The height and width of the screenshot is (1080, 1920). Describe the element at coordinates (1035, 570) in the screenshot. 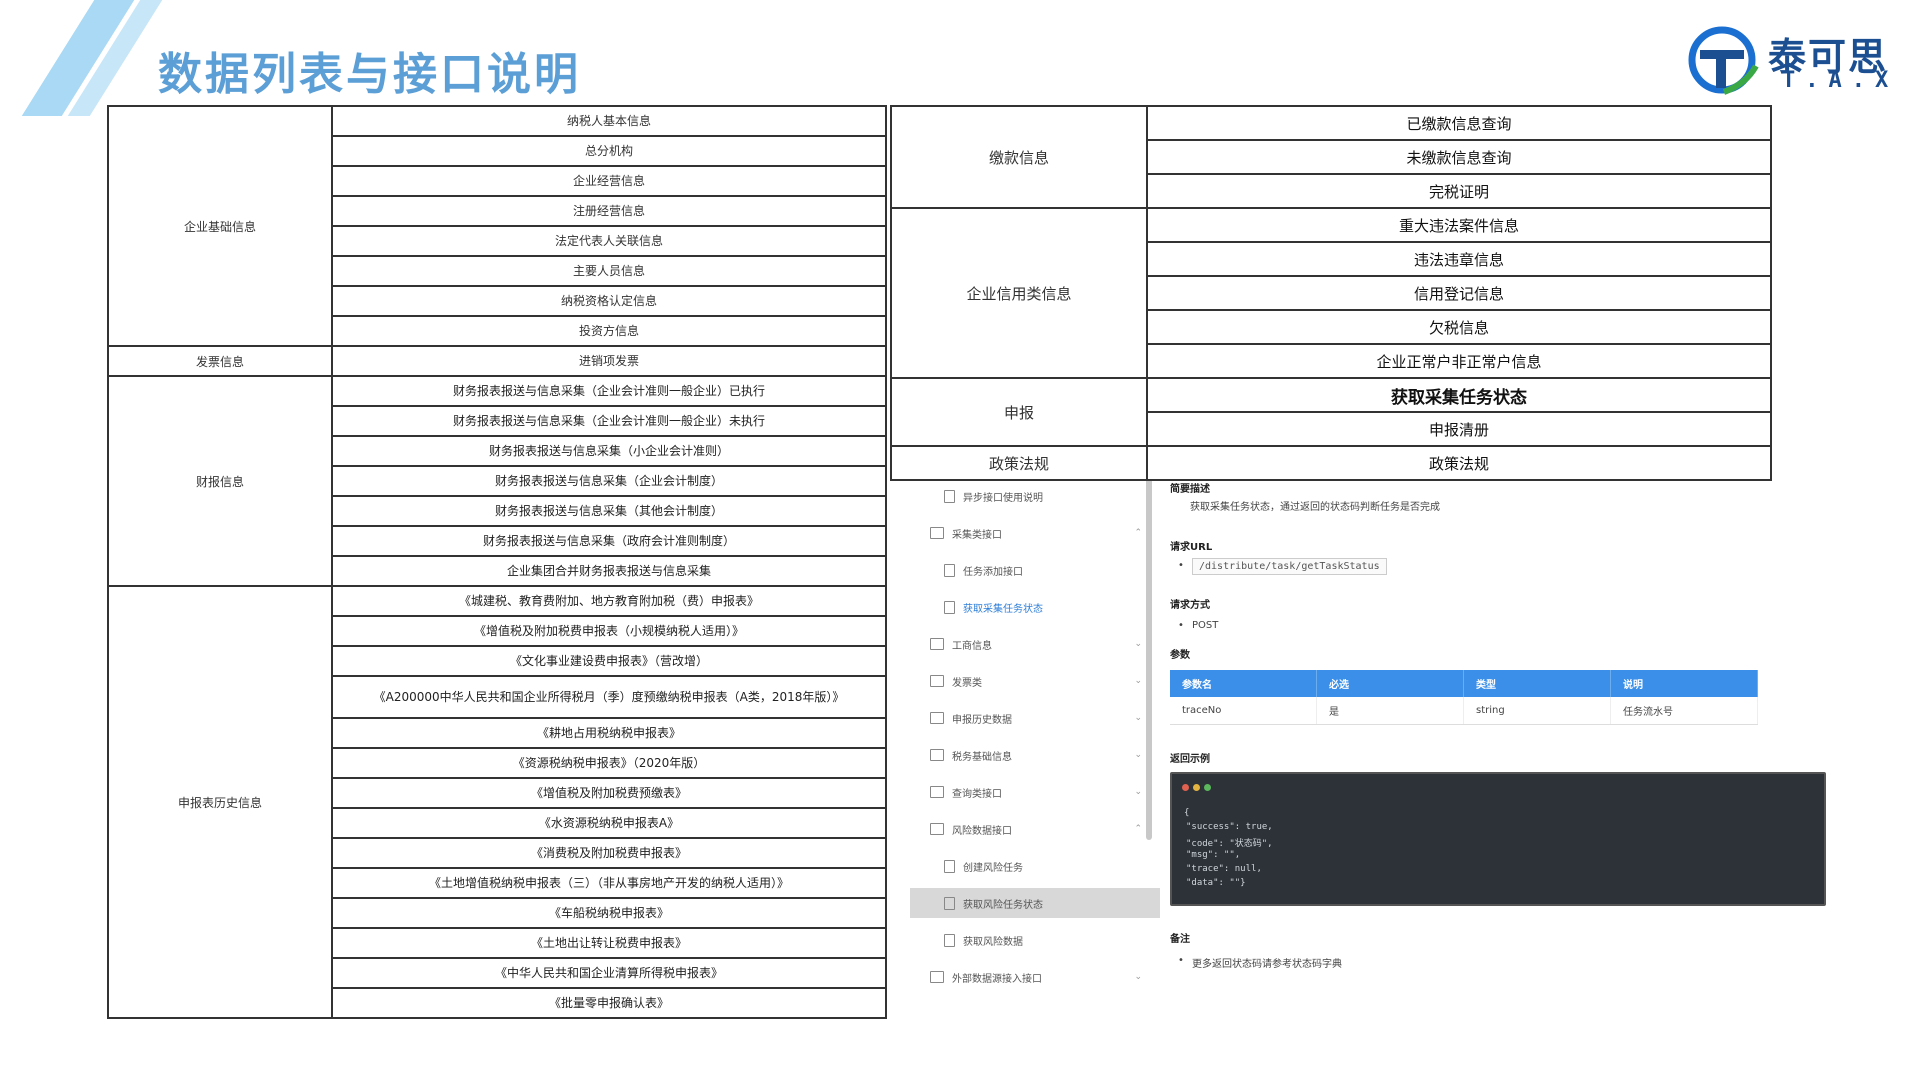

I see `sidebar-item: 任务添加接口` at that location.